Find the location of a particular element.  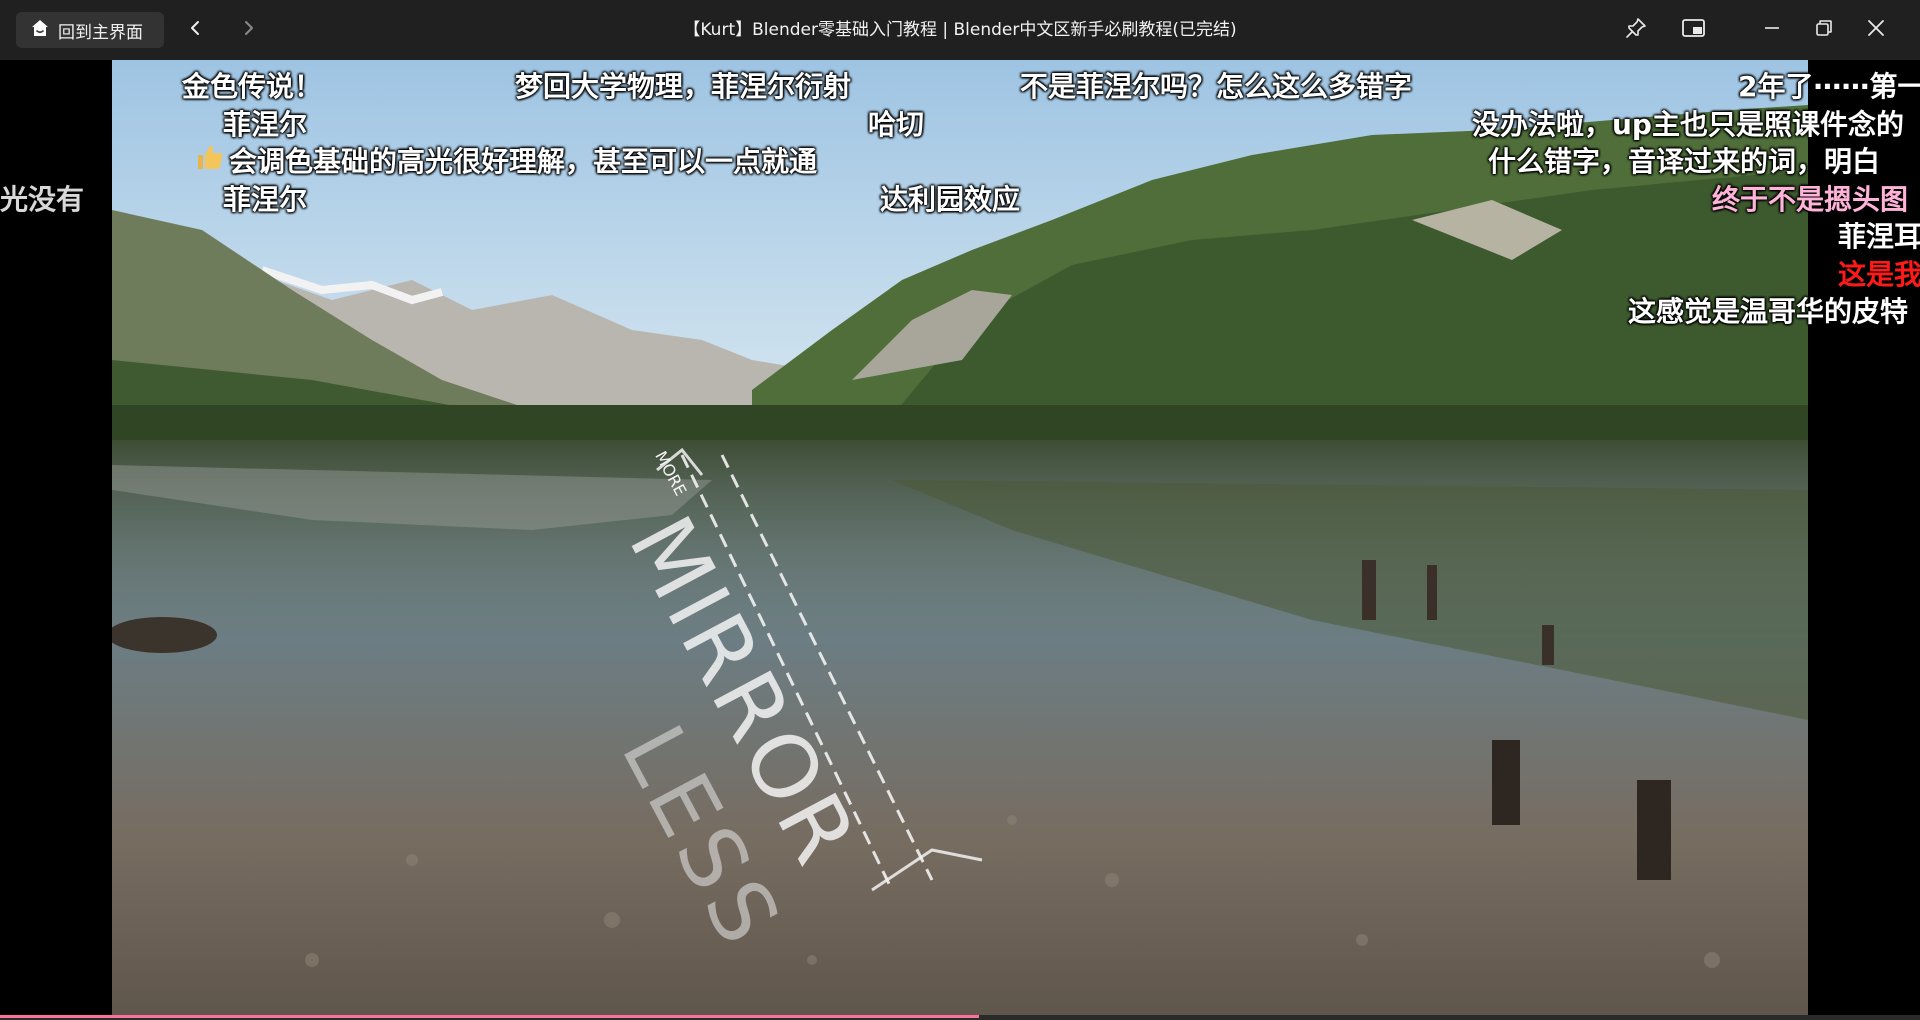

restore-icon is located at coordinates (1824, 30).